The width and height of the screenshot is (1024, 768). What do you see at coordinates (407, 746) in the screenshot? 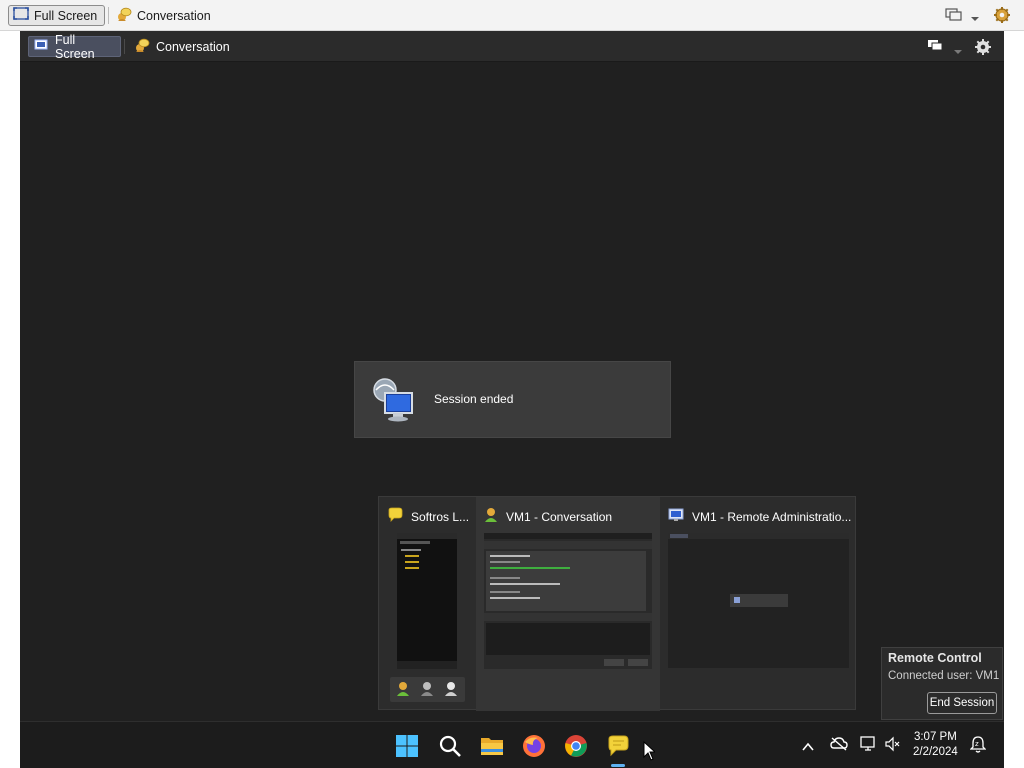
I see `start-icon` at bounding box center [407, 746].